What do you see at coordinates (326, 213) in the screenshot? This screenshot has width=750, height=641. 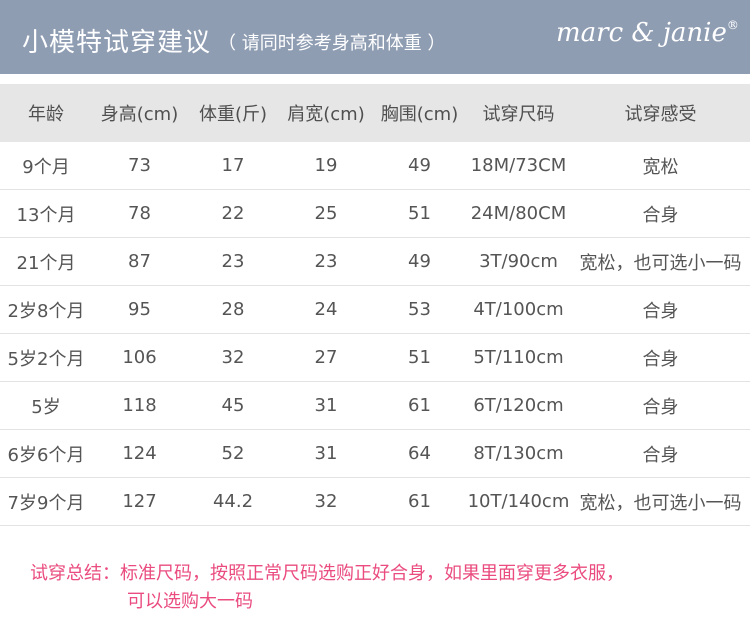 I see `cell-shoulder: 25` at bounding box center [326, 213].